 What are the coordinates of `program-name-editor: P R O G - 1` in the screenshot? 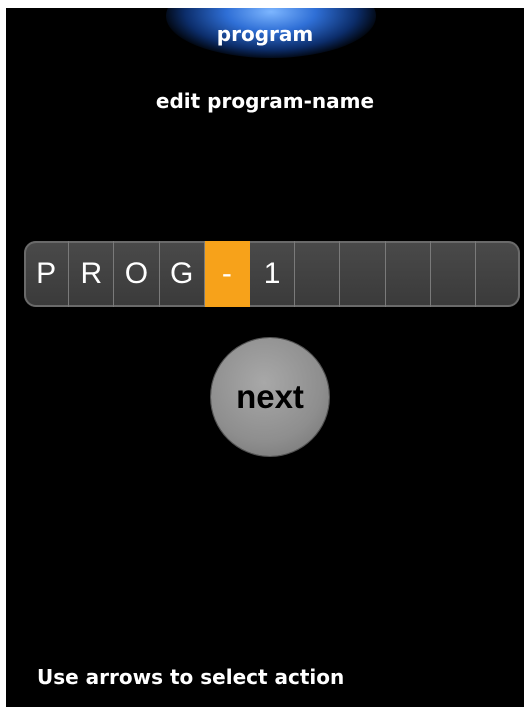 It's located at (272, 274).